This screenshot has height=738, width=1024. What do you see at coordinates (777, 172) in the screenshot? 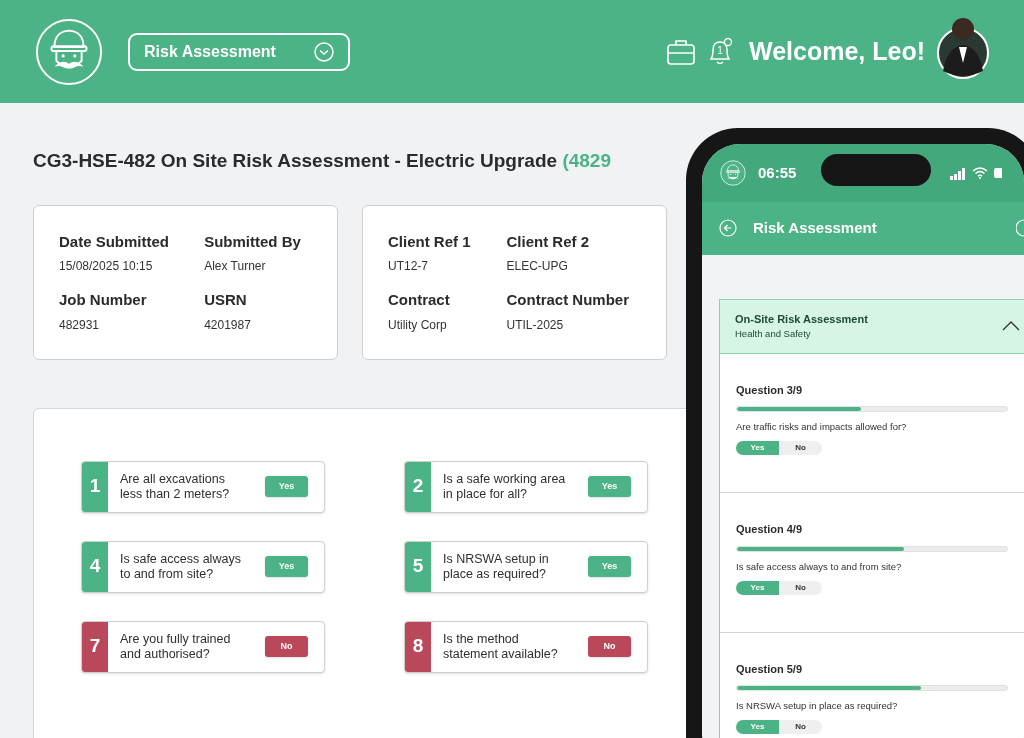
I see `status-time: 06:55` at bounding box center [777, 172].